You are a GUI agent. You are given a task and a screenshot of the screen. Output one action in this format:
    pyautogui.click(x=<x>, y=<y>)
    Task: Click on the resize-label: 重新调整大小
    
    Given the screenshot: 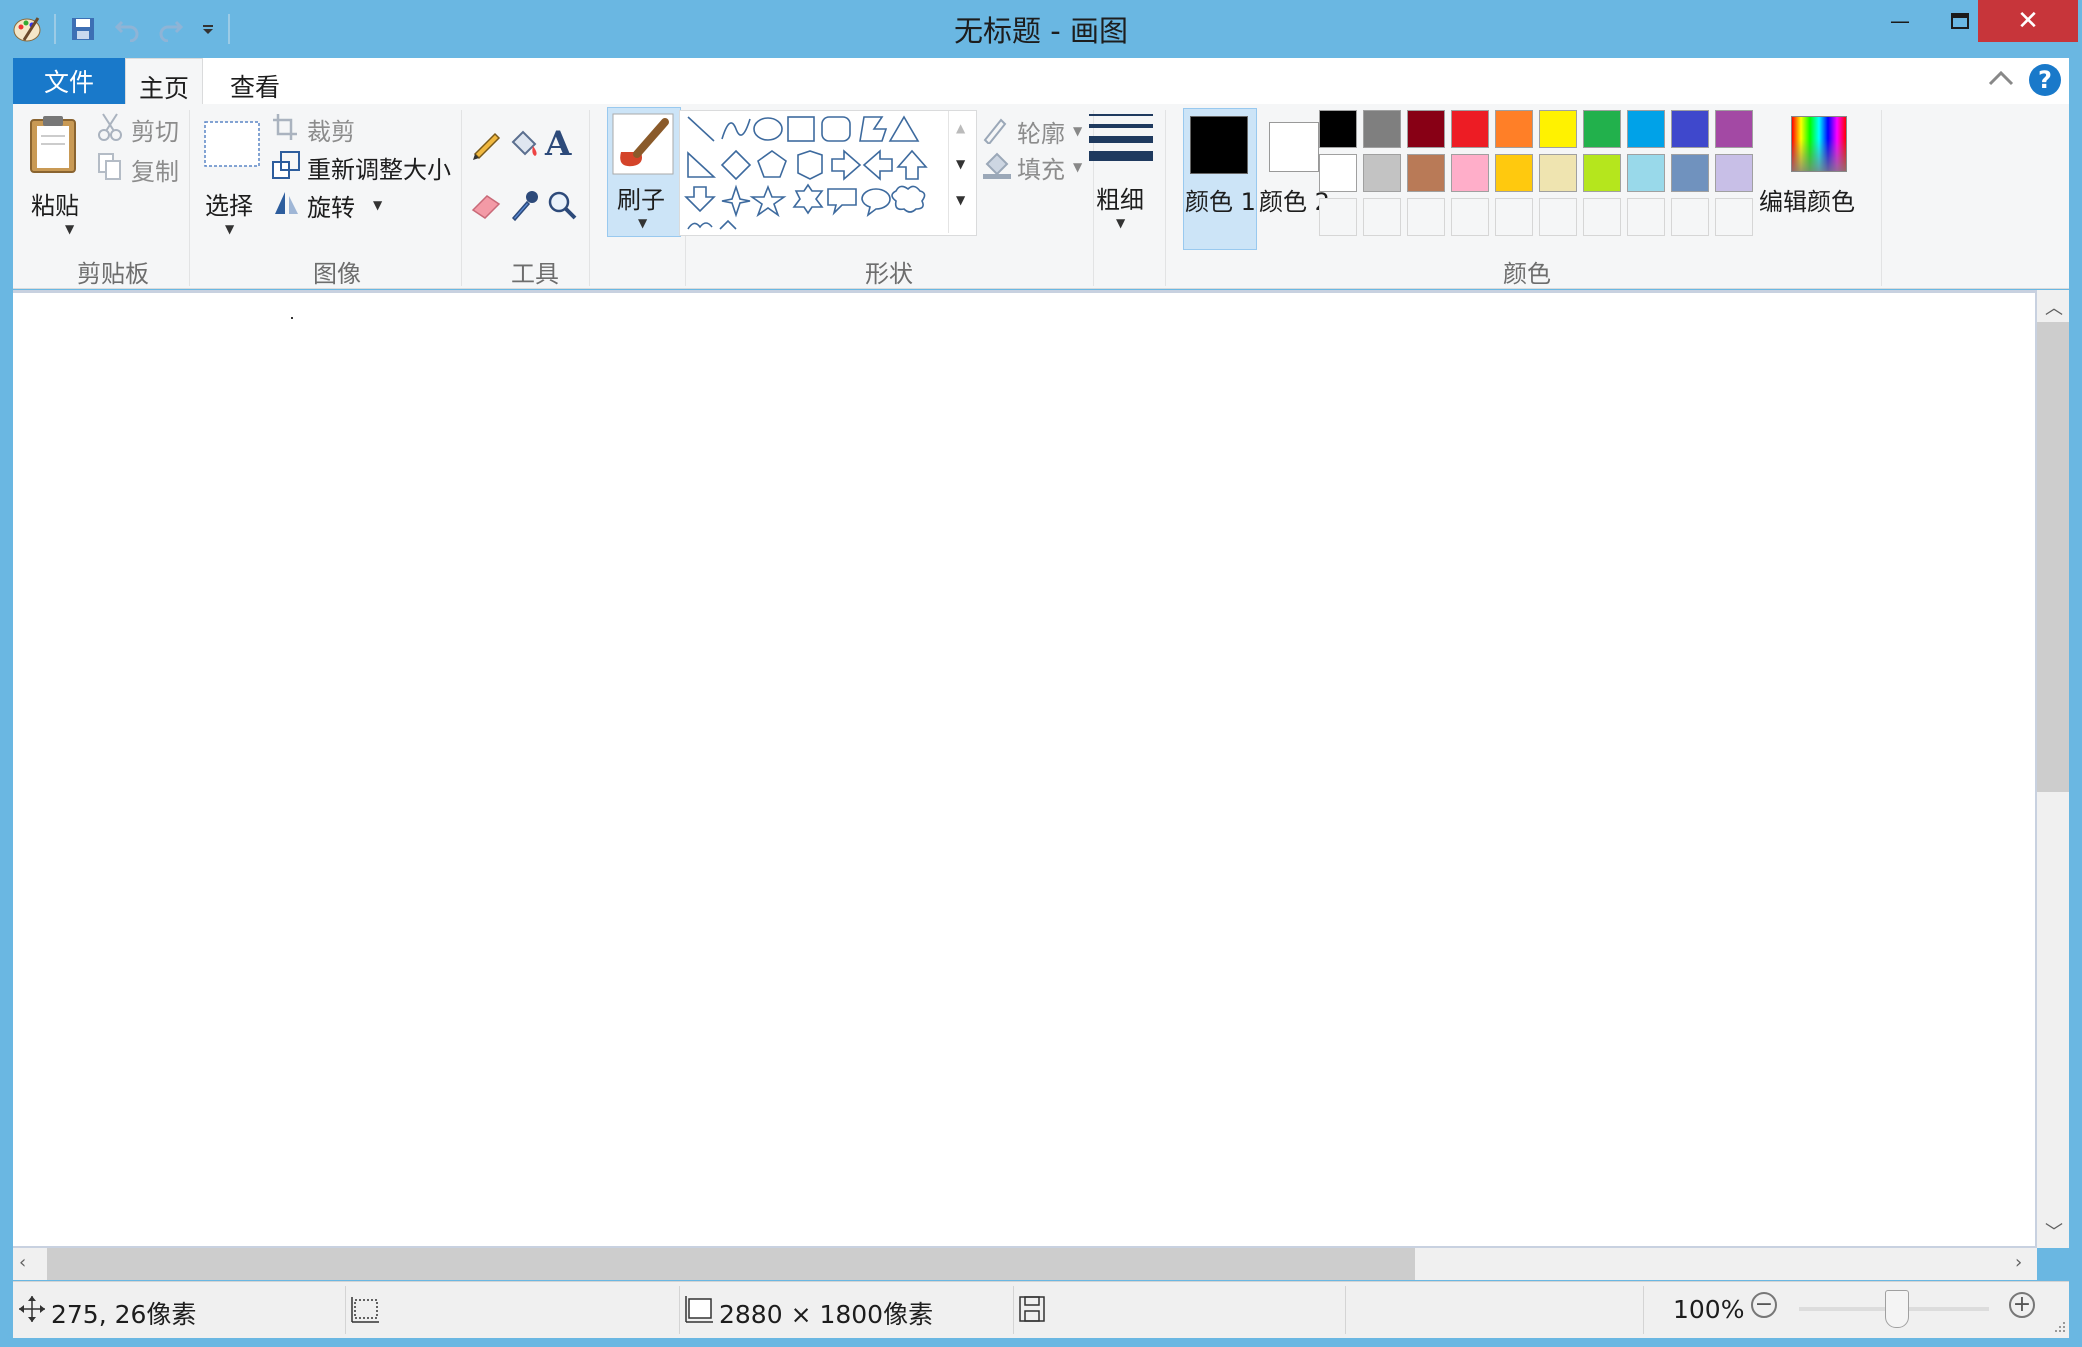 What is the action you would take?
    pyautogui.click(x=379, y=170)
    